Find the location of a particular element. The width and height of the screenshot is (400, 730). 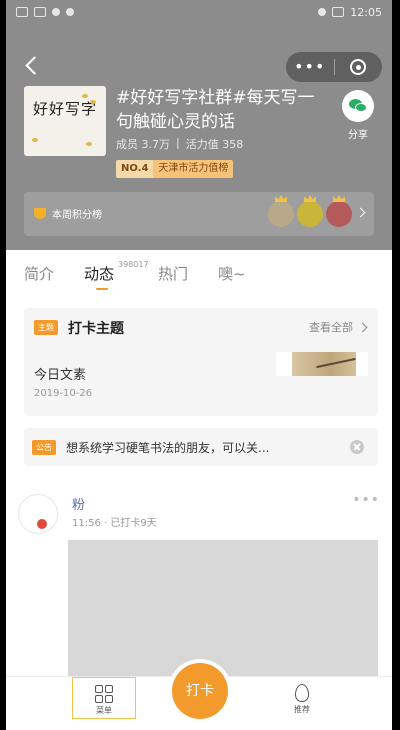

post-image is located at coordinates (223, 608).